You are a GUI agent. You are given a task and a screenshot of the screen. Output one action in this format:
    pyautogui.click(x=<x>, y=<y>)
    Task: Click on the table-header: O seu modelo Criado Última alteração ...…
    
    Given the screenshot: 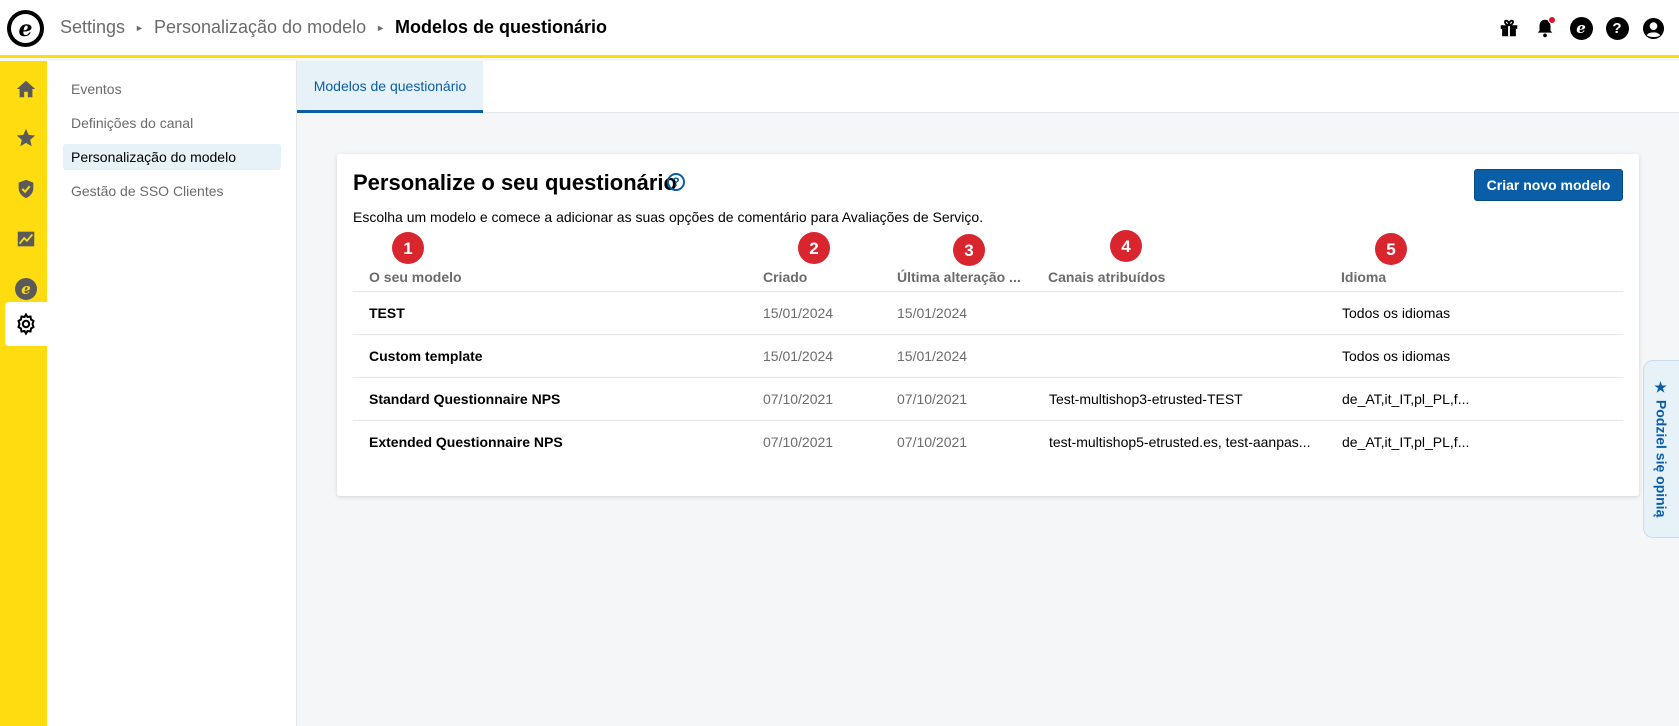 What is the action you would take?
    pyautogui.click(x=988, y=276)
    